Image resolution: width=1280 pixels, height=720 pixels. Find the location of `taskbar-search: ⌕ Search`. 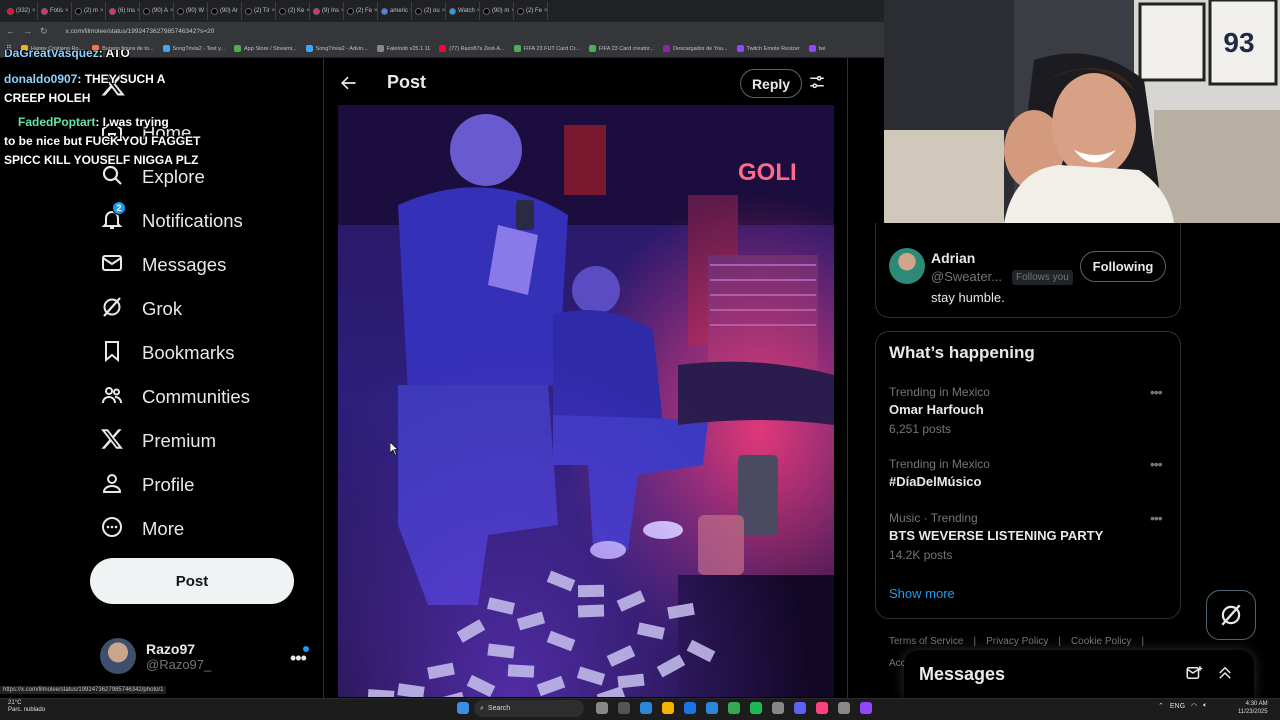

taskbar-search: ⌕ Search is located at coordinates (529, 708).